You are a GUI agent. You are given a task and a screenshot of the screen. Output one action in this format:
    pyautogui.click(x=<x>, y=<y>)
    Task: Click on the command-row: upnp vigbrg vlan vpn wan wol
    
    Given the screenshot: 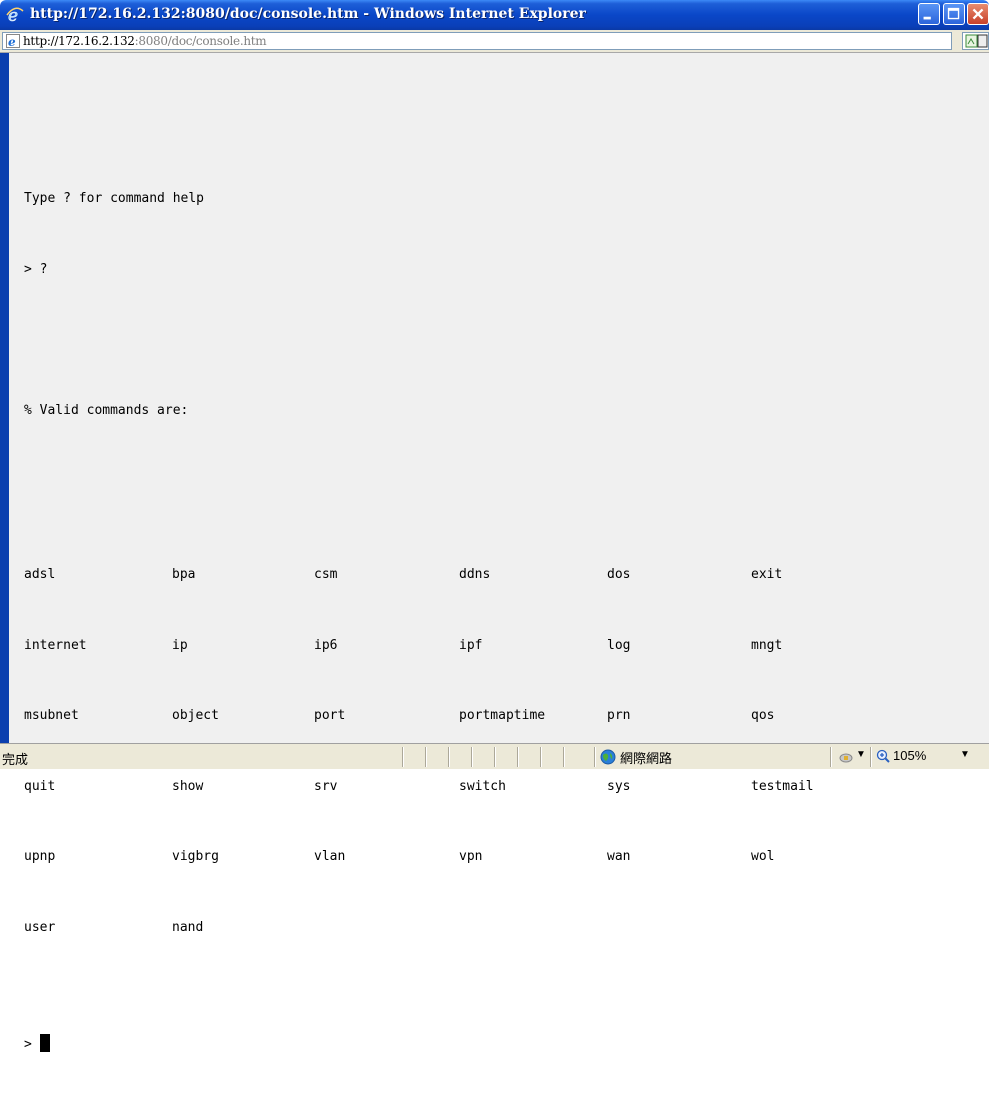 What is the action you would take?
    pyautogui.click(x=399, y=857)
    